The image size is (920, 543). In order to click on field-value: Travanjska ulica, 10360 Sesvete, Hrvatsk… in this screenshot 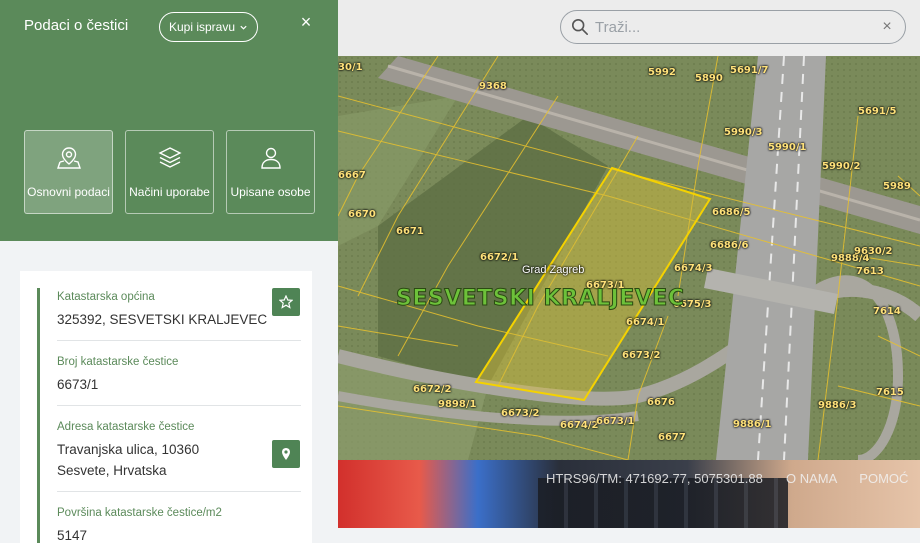, I will do `click(128, 460)`.